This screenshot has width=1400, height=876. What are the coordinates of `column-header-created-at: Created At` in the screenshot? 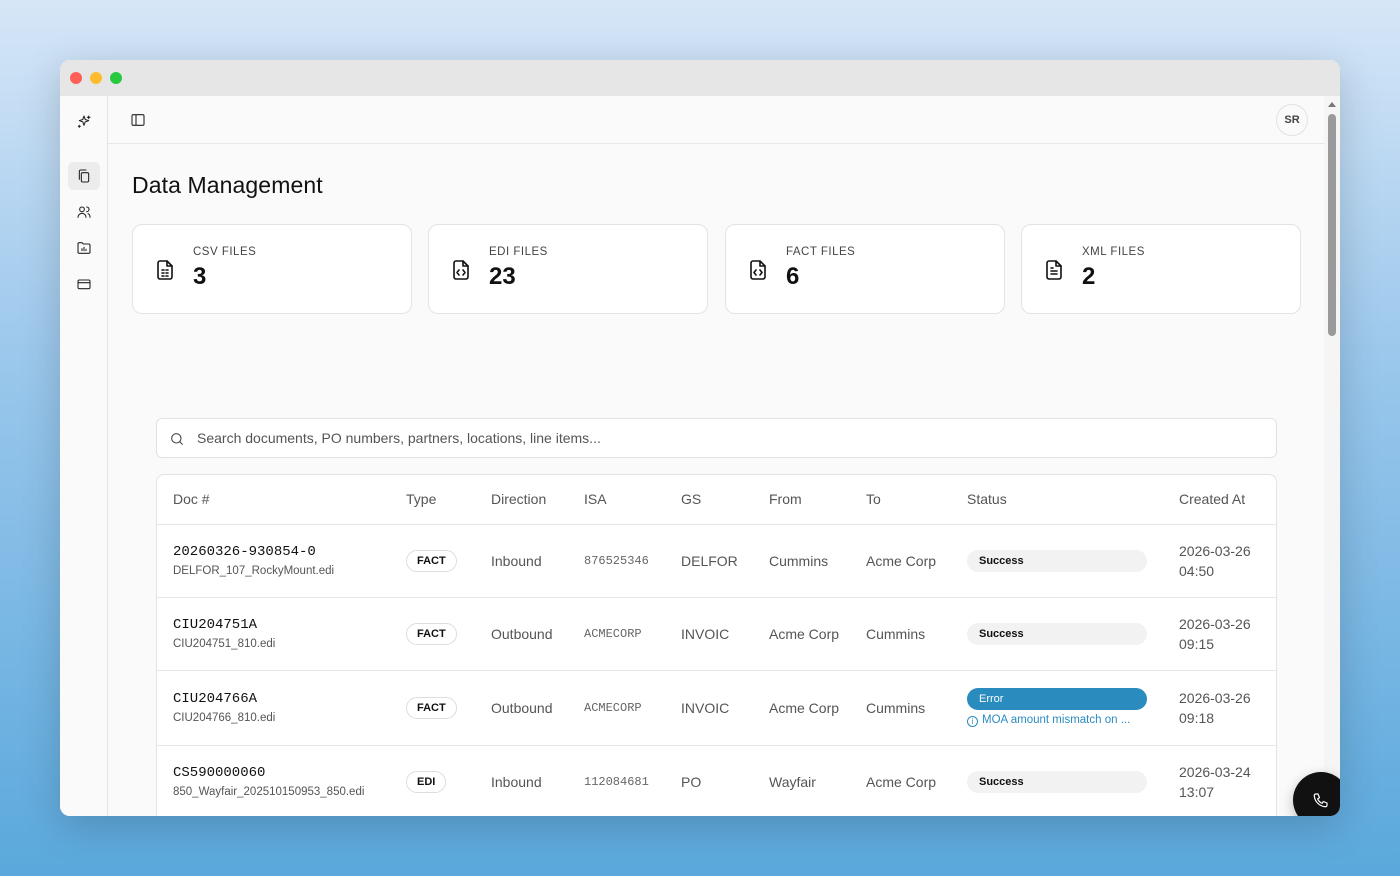 It's located at (1219, 500).